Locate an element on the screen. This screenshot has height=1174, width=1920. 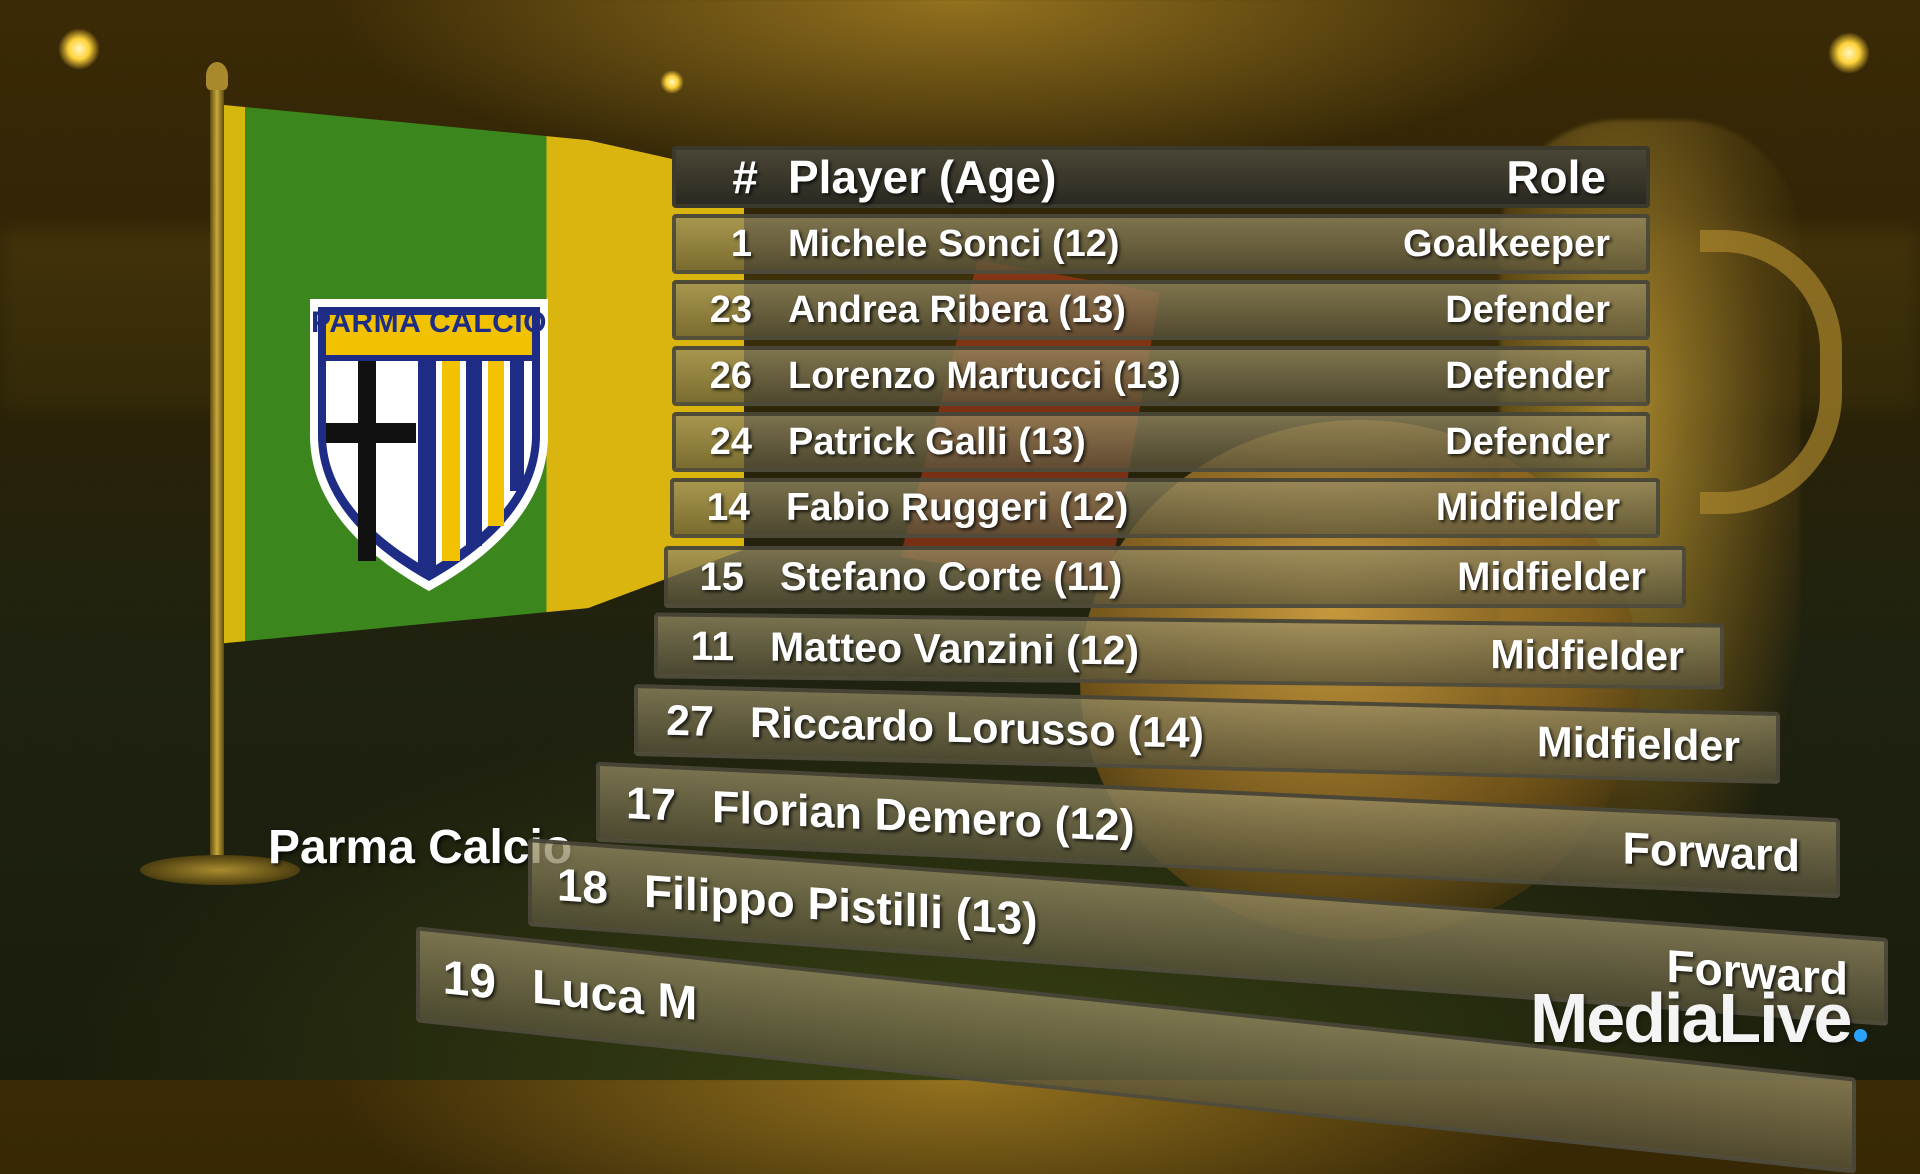
crest-label: PARMA CALCIO is located at coordinates (429, 322).